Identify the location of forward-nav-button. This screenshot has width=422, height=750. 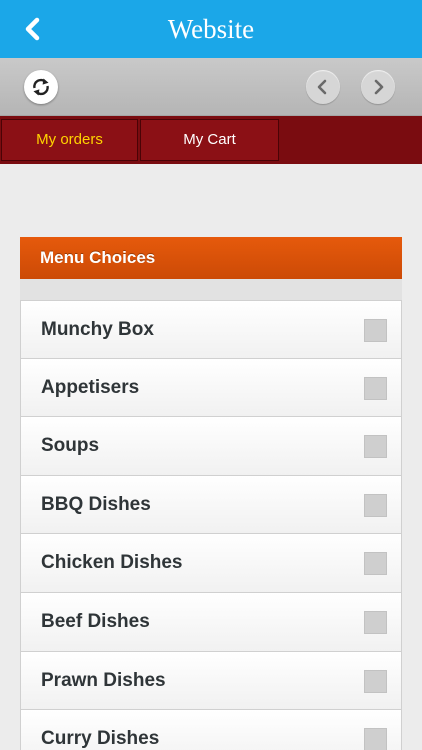
(378, 87).